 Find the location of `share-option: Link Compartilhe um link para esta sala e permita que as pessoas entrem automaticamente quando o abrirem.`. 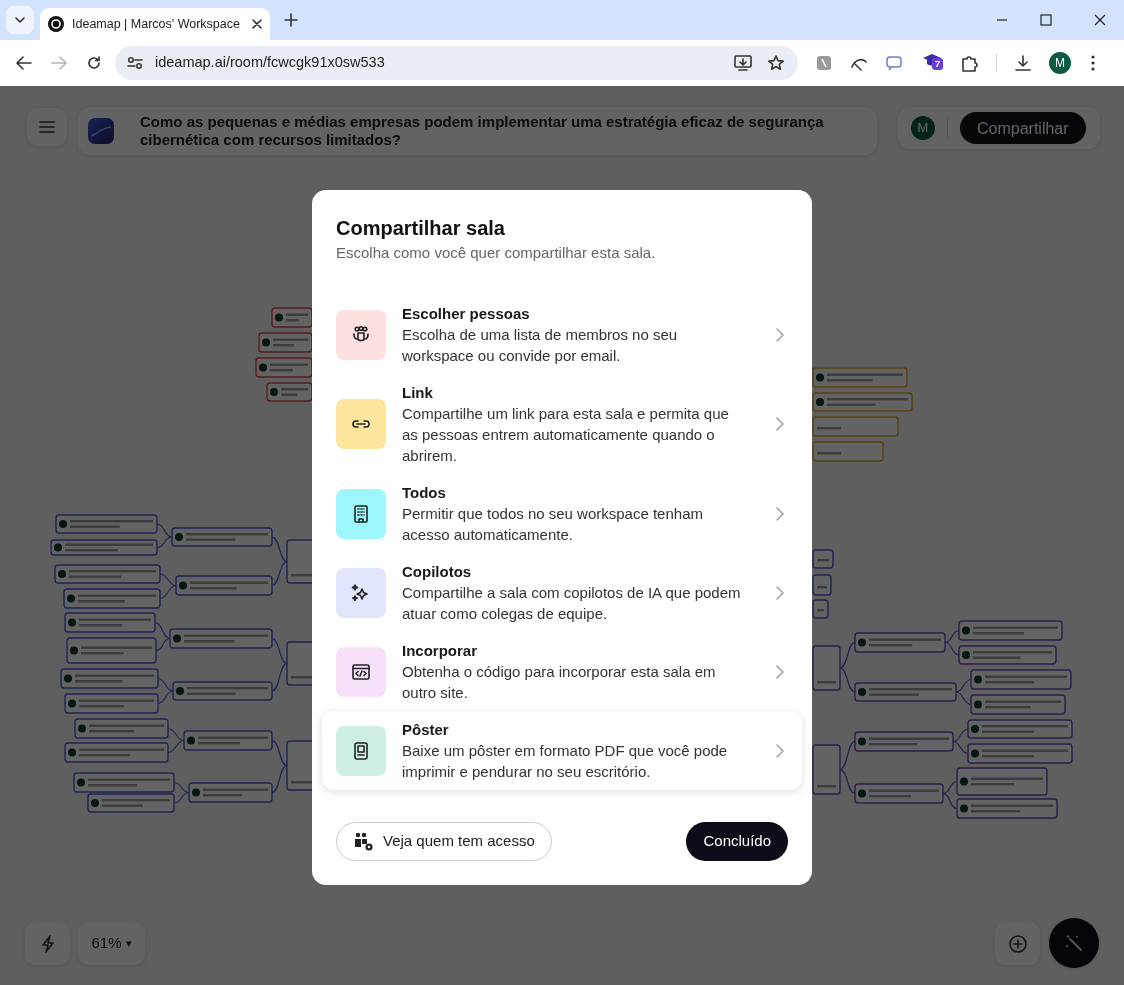

share-option: Link Compartilhe um link para esta sala e permita que as pessoas entrem automaticamente quando o abrirem. is located at coordinates (562, 424).